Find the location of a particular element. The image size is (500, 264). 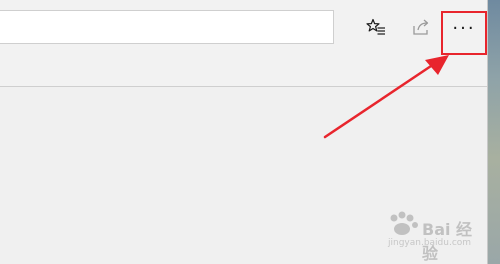

paw-logo-icon is located at coordinates (404, 223).